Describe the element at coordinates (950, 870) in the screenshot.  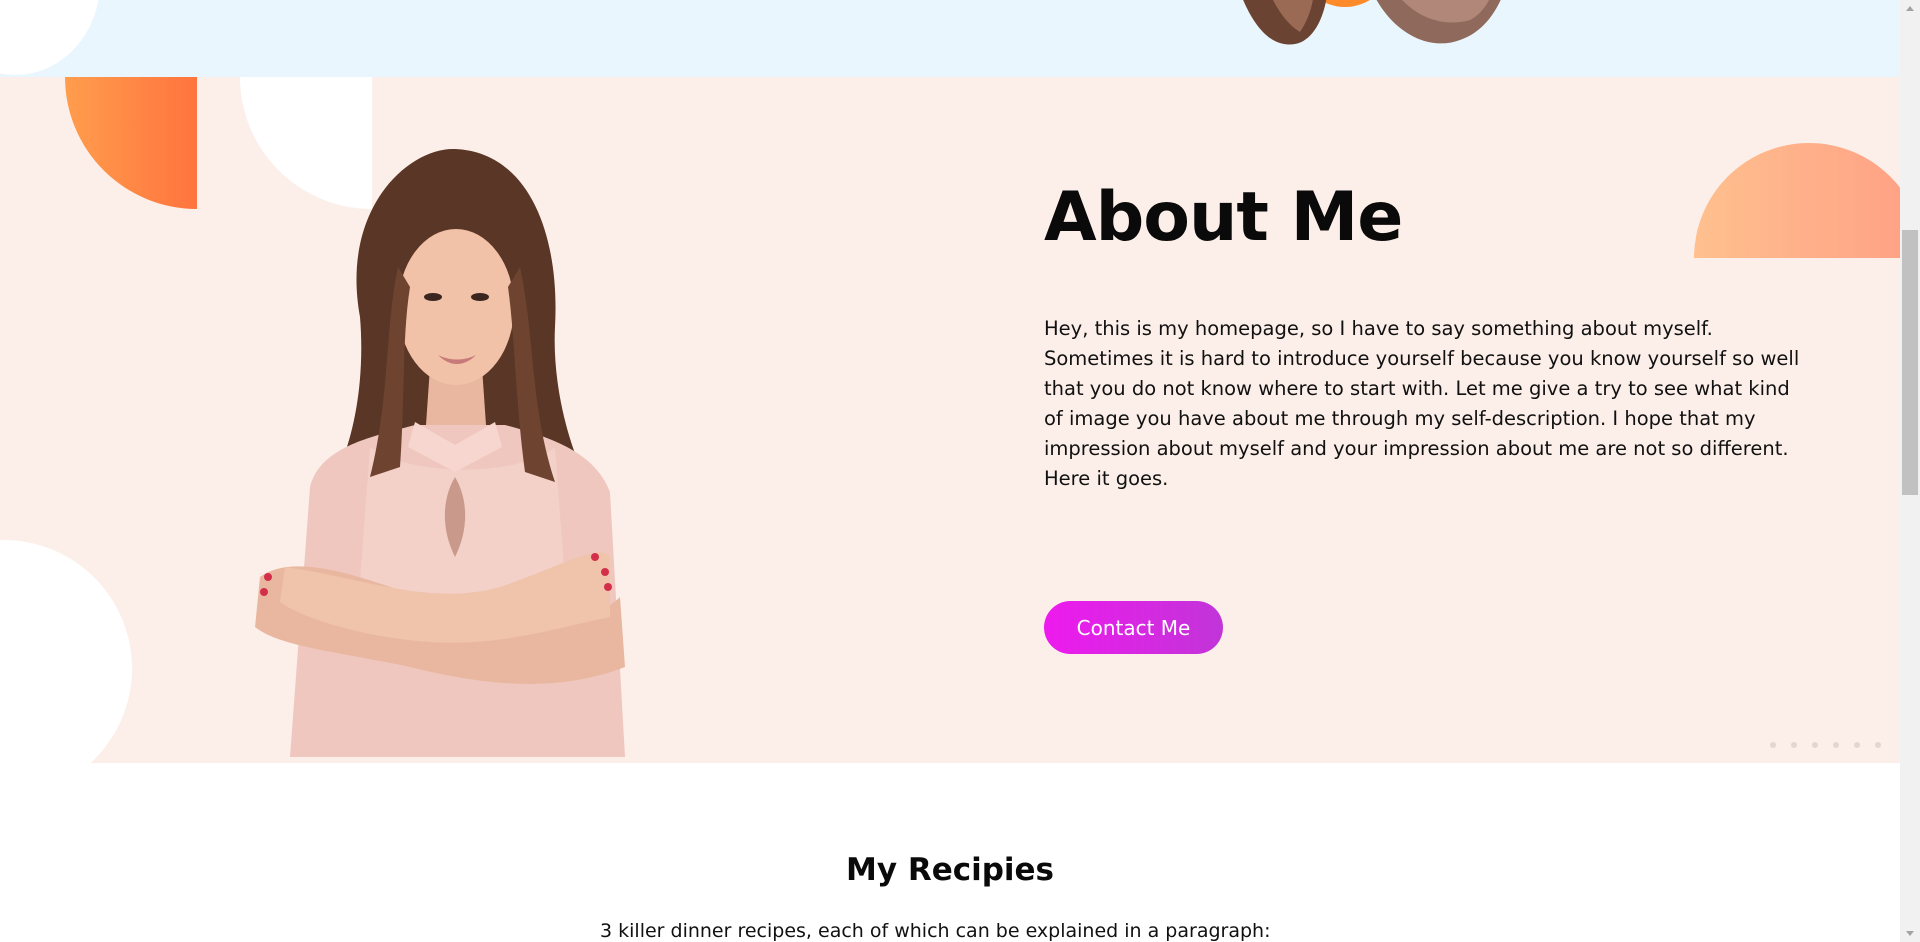
I see `recipes-title: My Recipies` at that location.